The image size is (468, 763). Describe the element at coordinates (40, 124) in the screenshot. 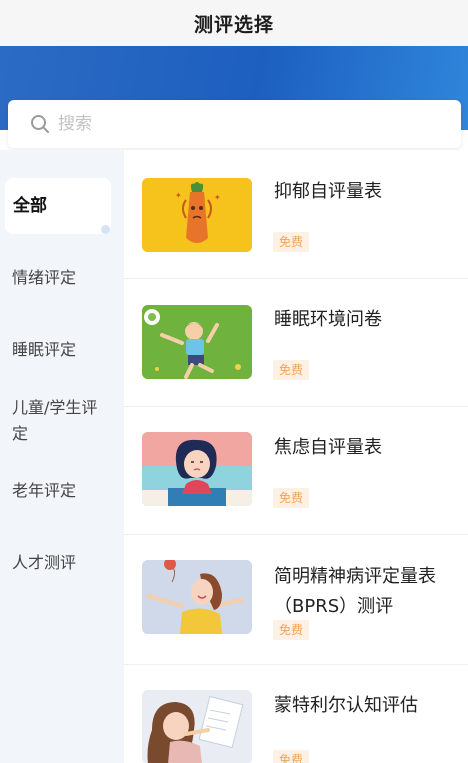

I see `search-icon` at that location.